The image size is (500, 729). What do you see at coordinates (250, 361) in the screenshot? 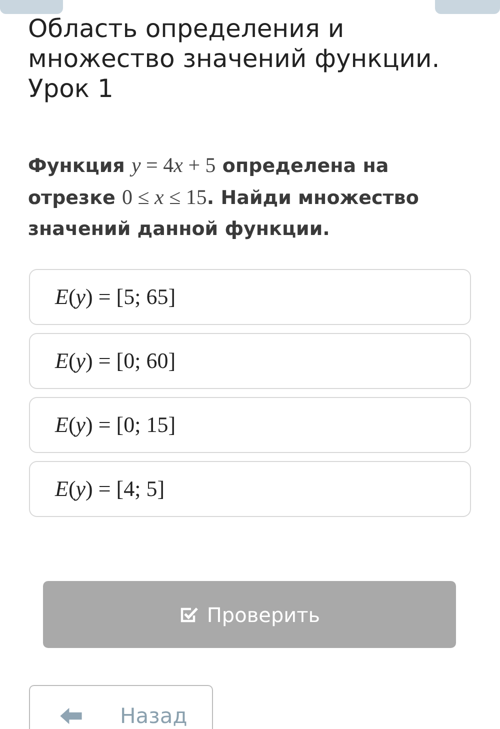
I see `answer-option: E(y) = [0; 60]` at bounding box center [250, 361].